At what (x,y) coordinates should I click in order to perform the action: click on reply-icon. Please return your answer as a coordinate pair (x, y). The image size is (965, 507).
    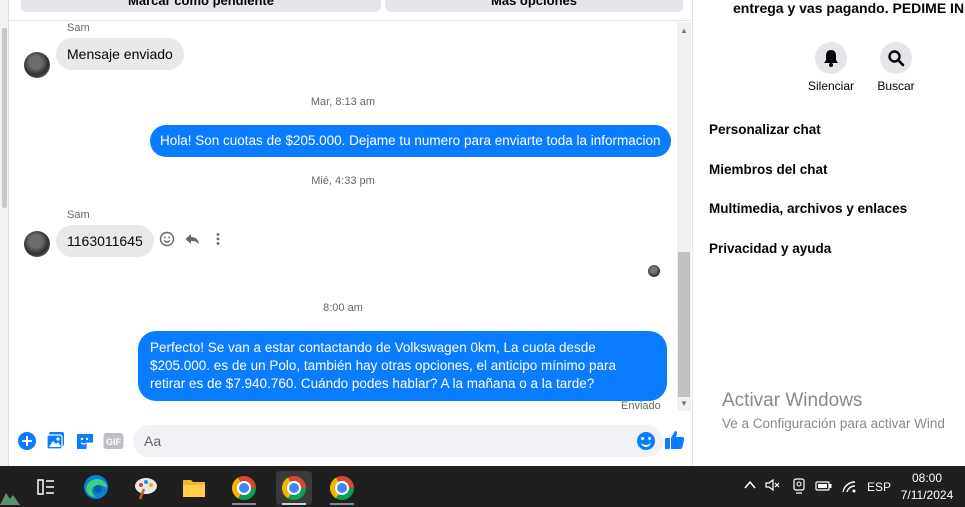
    Looking at the image, I should click on (192, 240).